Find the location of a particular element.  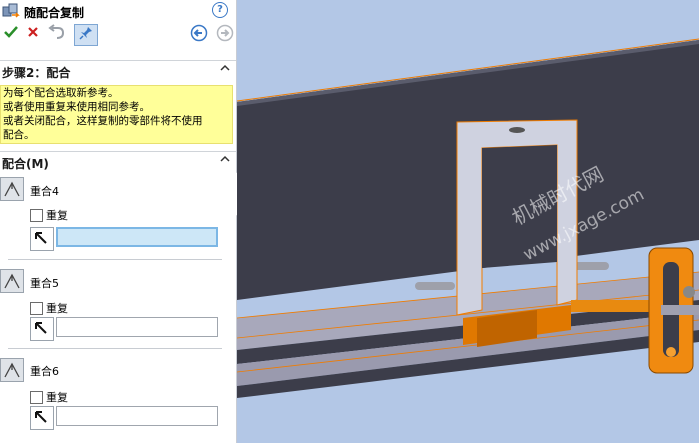

message-line: 配合。 is located at coordinates (19, 135).